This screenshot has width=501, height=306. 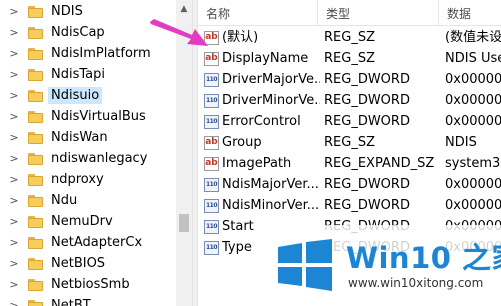 I want to click on tree-item: > ndiswanlegacy, so click(x=88, y=158).